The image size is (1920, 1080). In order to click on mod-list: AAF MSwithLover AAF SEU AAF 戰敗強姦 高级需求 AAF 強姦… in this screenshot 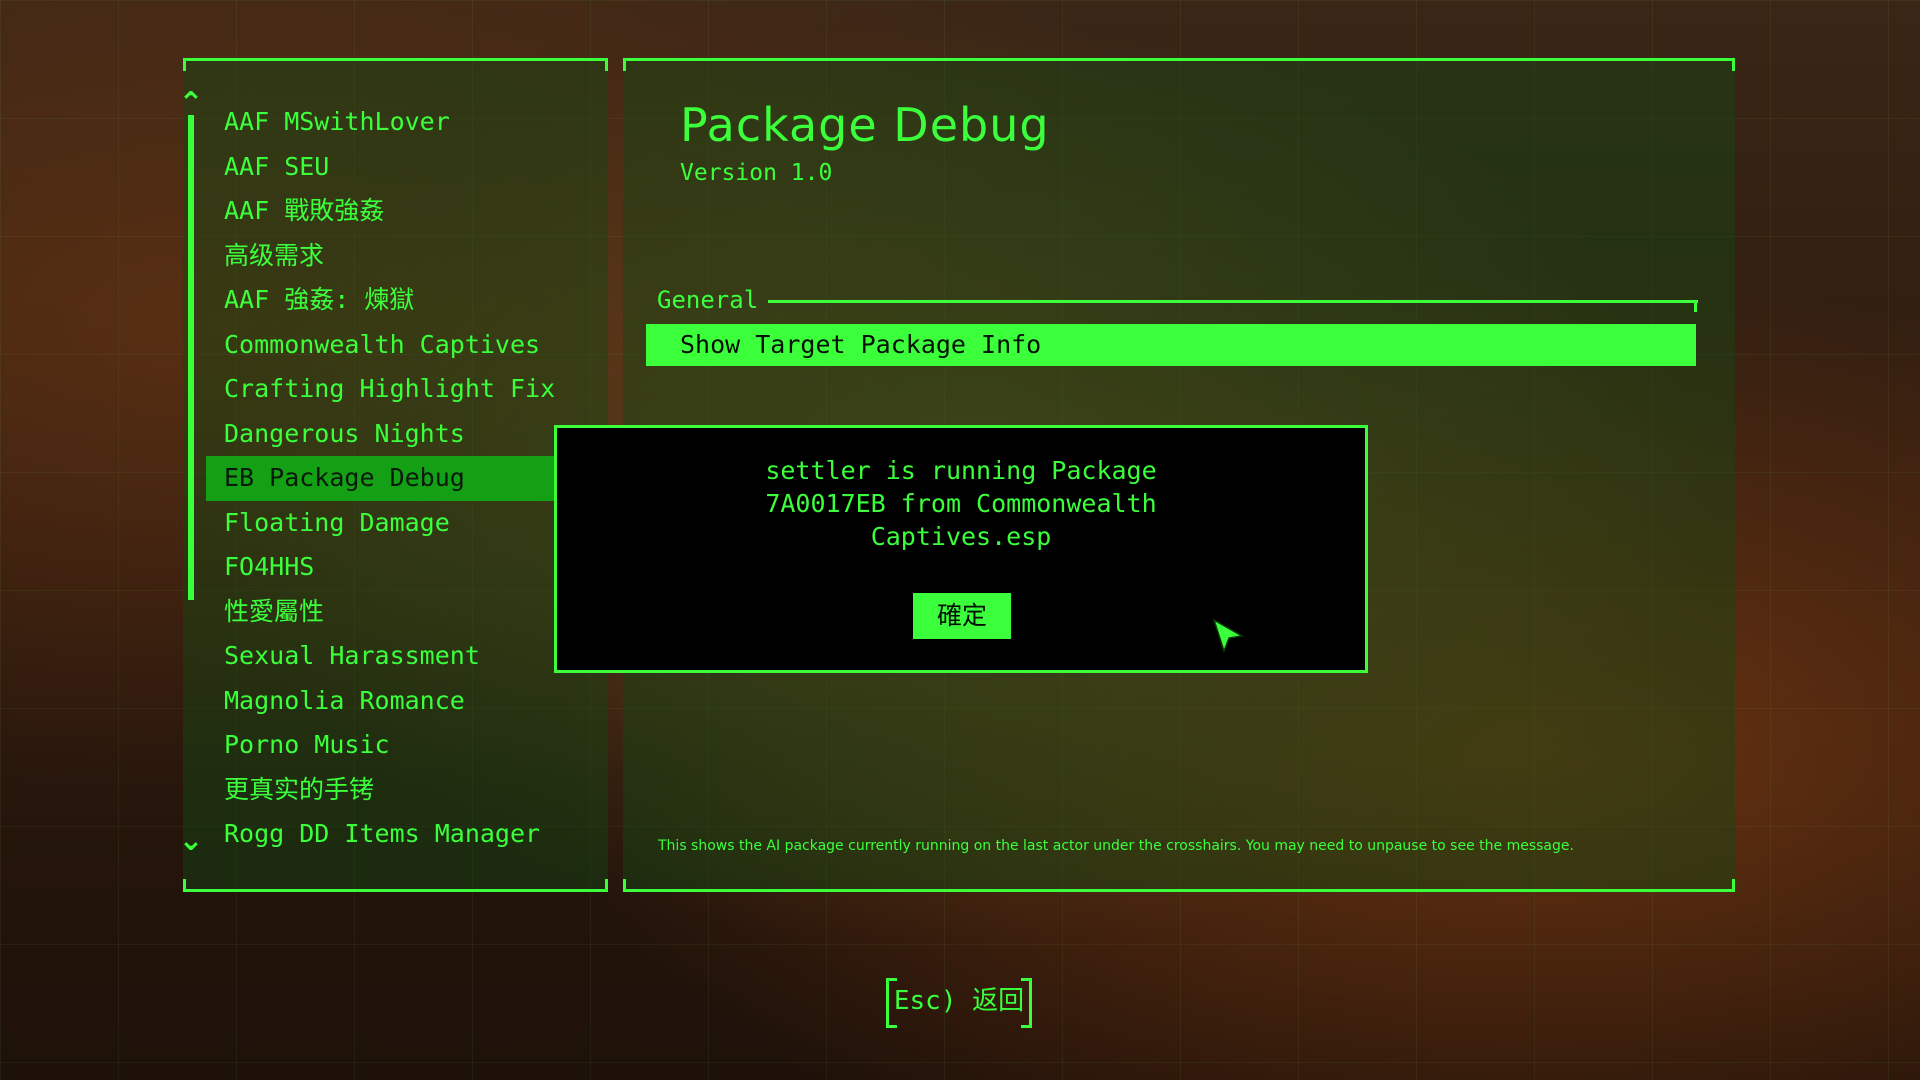, I will do `click(407, 478)`.